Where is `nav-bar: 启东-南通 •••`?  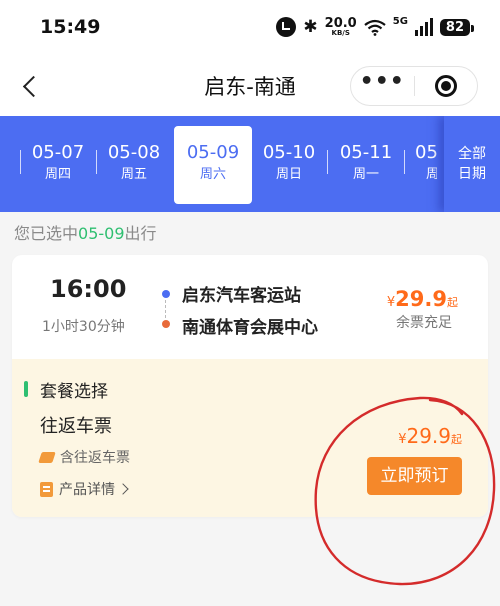
nav-bar: 启东-南通 ••• is located at coordinates (250, 86).